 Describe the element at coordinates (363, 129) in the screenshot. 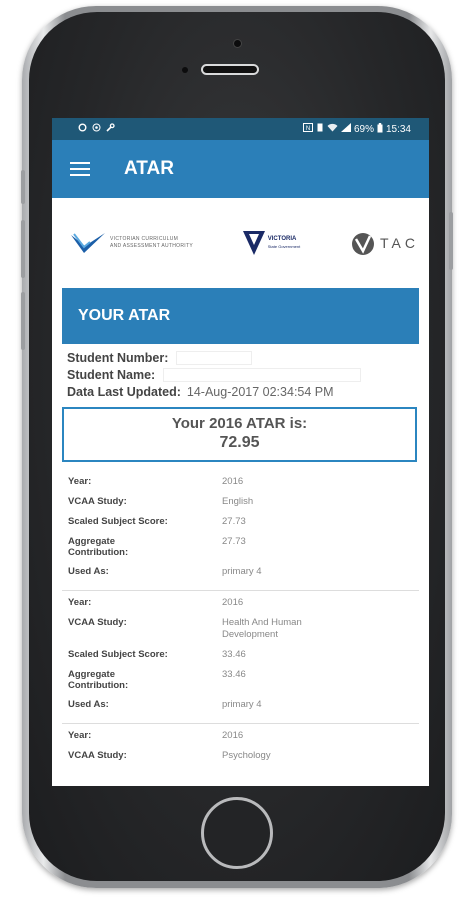

I see `battery-percent: 69%` at that location.